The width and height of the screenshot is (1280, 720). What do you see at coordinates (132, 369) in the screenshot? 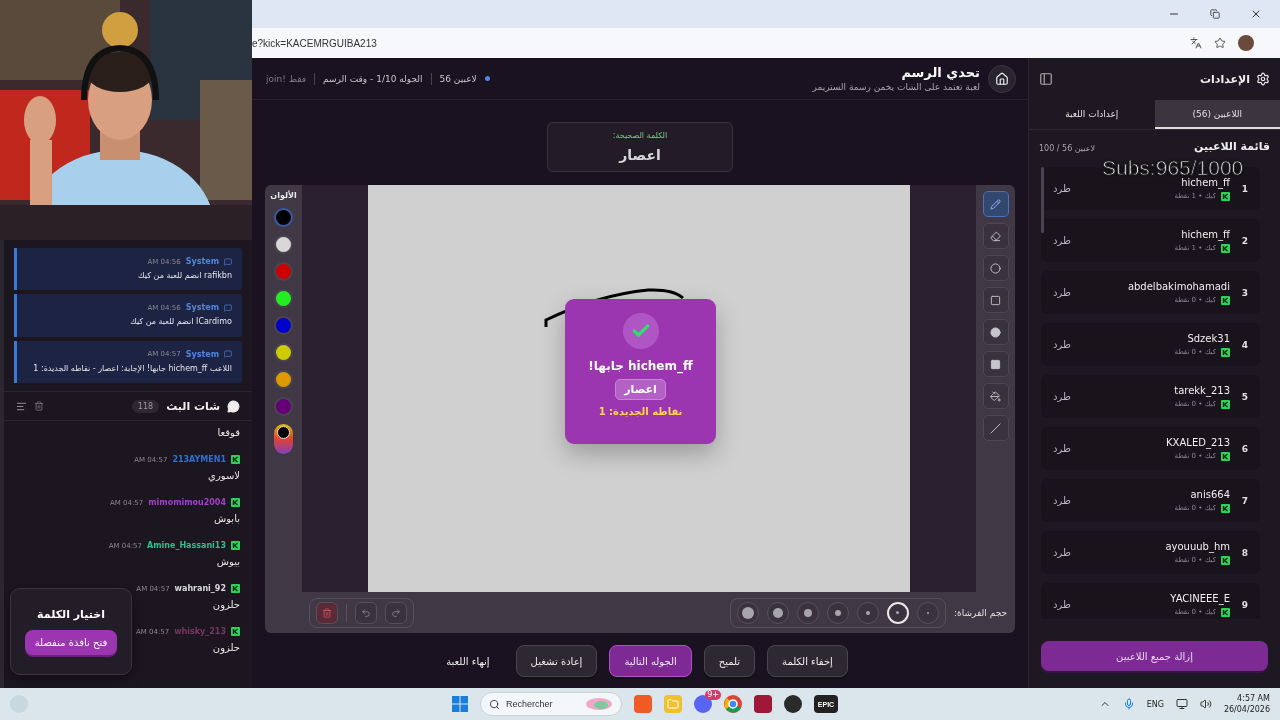
I see `message-text: اللاعب hichem_ff جابها! الإجابة: اعصار - نقاطه الجديدة: 1` at bounding box center [132, 369].